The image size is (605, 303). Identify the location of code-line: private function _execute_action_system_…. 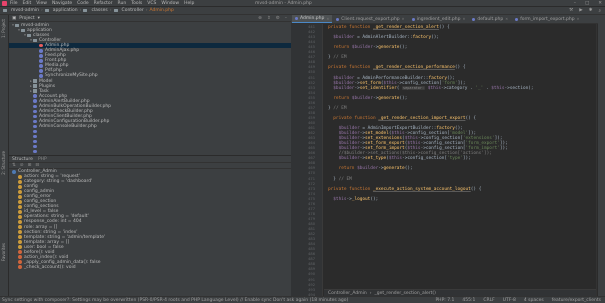
(404, 189).